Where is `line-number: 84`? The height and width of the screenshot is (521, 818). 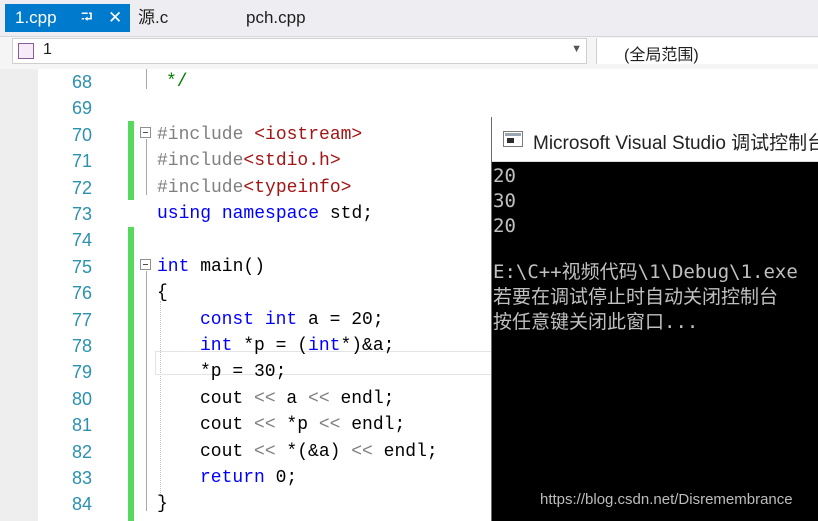 line-number: 84 is located at coordinates (81, 504).